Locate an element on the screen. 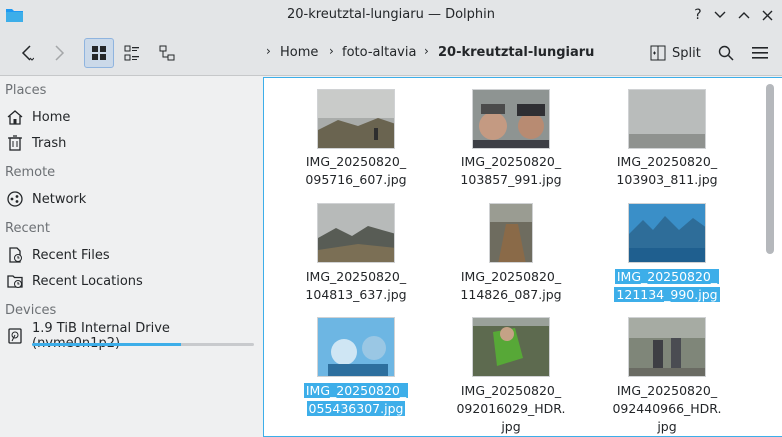 The height and width of the screenshot is (437, 782). hamburger-menu-icon is located at coordinates (760, 53).